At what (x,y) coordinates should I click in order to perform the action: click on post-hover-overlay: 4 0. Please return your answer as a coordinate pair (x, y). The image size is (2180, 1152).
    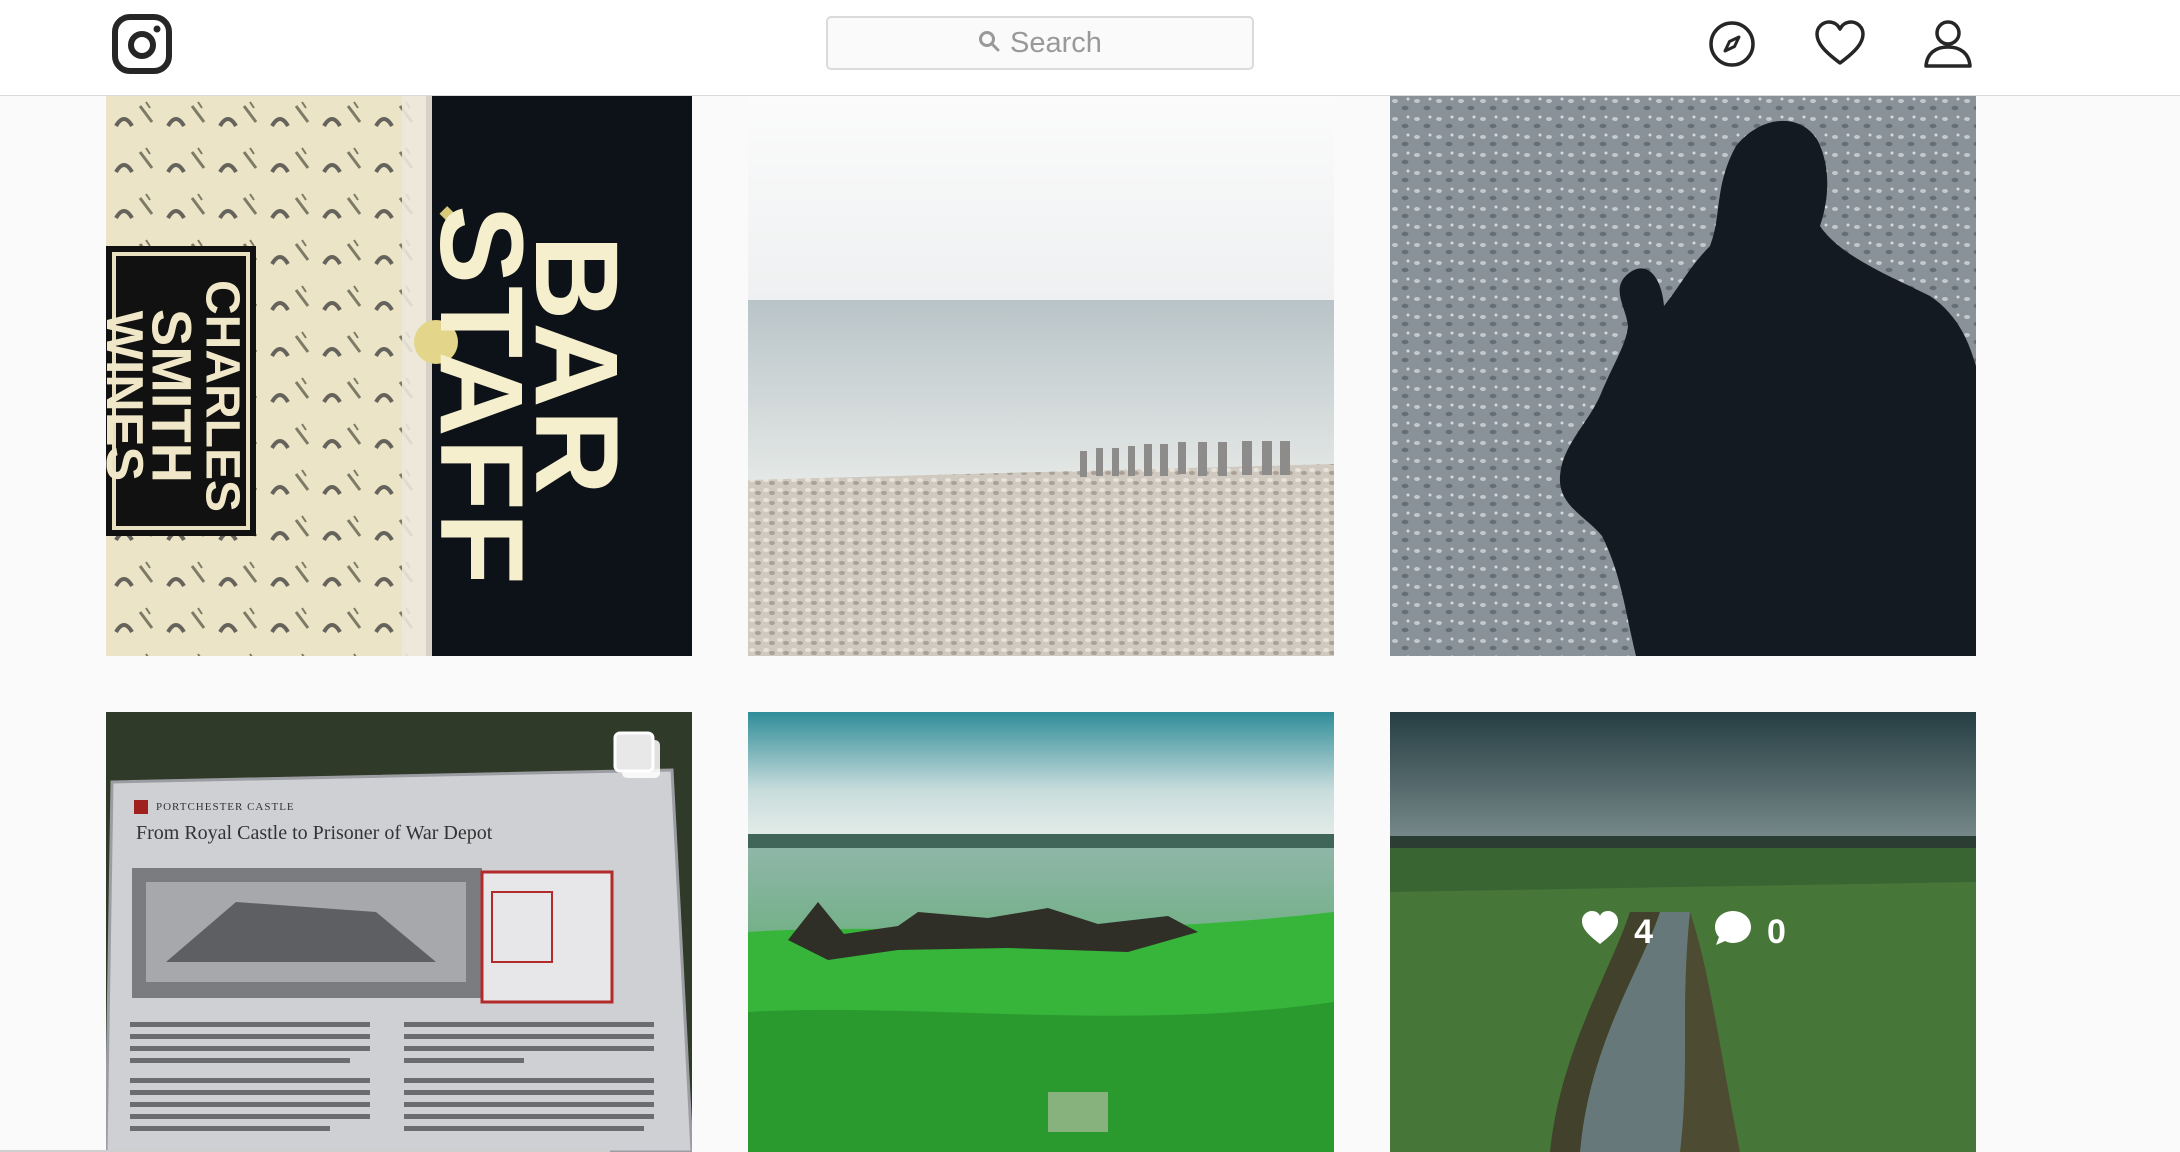
    Looking at the image, I should click on (1683, 932).